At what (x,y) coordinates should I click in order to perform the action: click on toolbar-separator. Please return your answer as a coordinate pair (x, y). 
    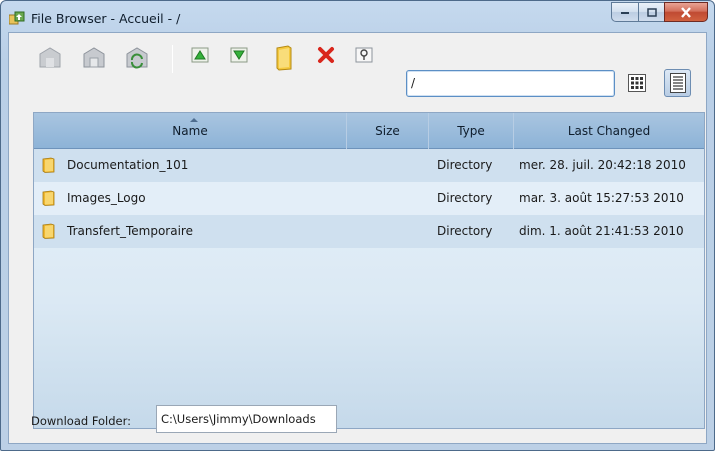
    Looking at the image, I should click on (172, 59).